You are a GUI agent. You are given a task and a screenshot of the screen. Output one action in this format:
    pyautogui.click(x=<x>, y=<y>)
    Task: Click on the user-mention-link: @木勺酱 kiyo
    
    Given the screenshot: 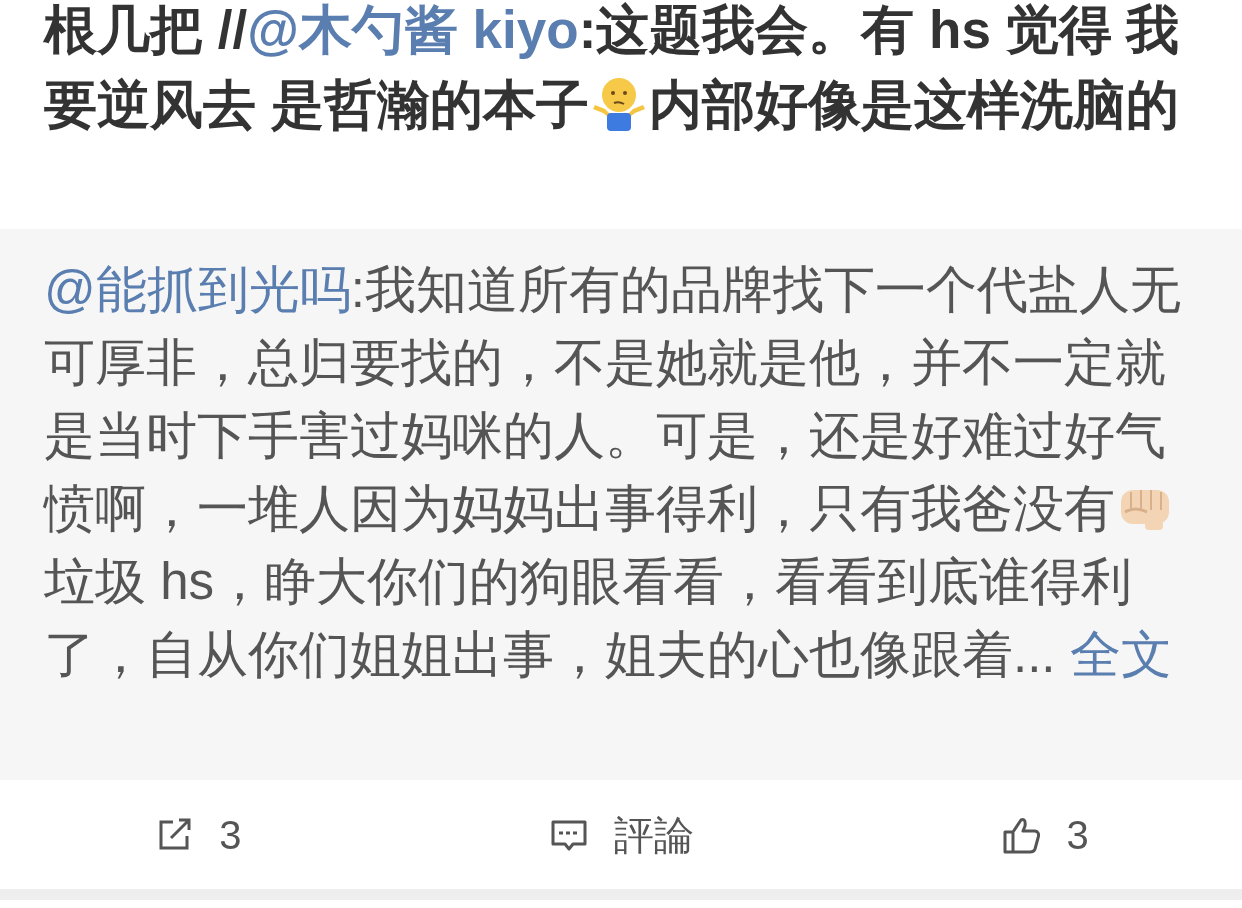 What is the action you would take?
    pyautogui.click(x=413, y=29)
    